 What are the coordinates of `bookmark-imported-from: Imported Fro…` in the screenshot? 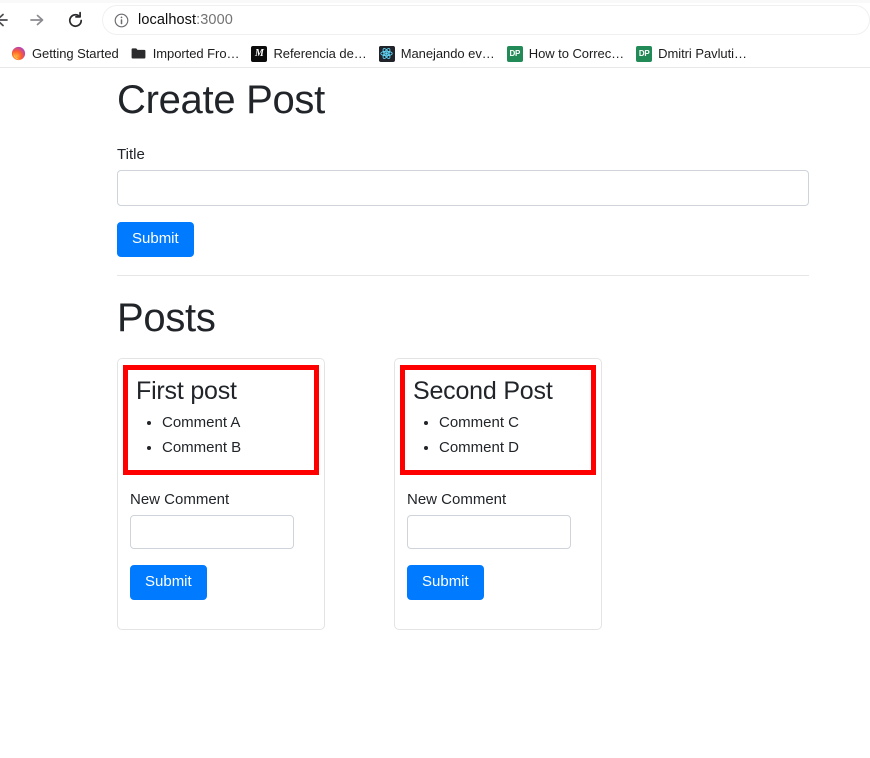 It's located at (185, 54).